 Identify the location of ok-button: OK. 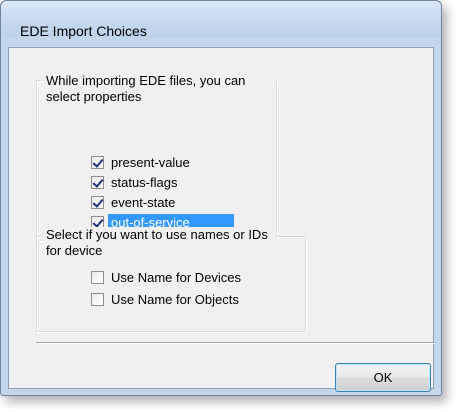
(383, 377).